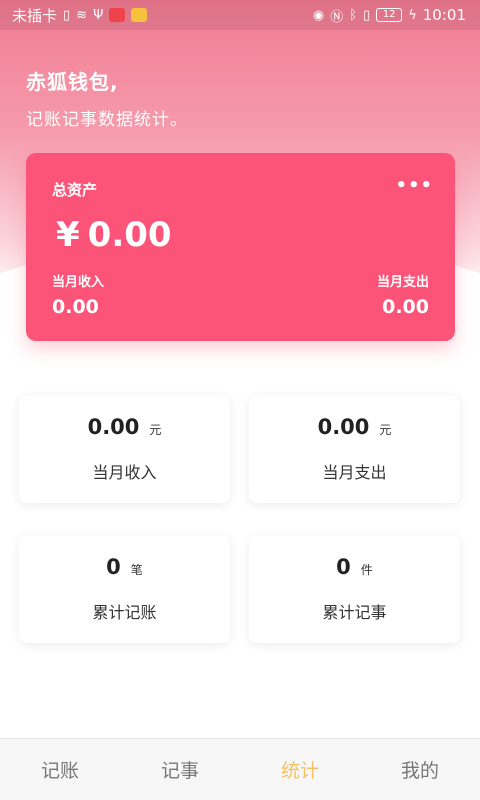 The height and width of the screenshot is (800, 480). What do you see at coordinates (412, 15) in the screenshot?
I see `charging-icon: ϟ` at bounding box center [412, 15].